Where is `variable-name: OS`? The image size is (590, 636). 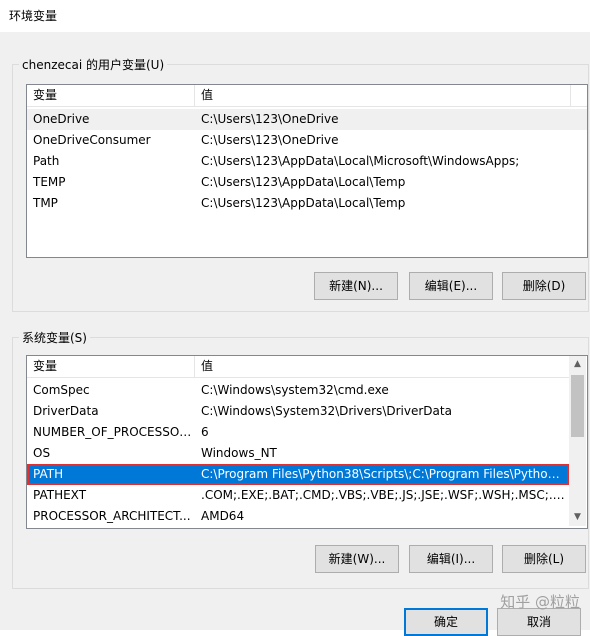 variable-name: OS is located at coordinates (42, 453).